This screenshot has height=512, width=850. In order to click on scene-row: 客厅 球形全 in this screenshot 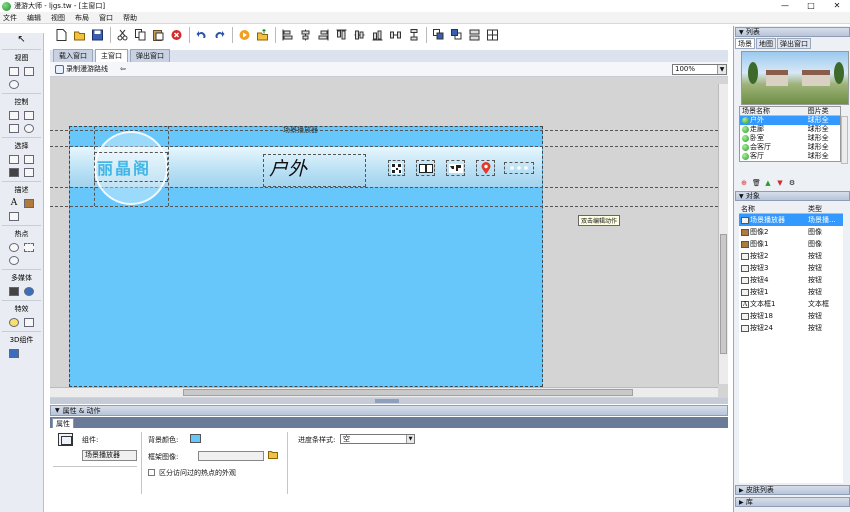, I will do `click(790, 156)`.